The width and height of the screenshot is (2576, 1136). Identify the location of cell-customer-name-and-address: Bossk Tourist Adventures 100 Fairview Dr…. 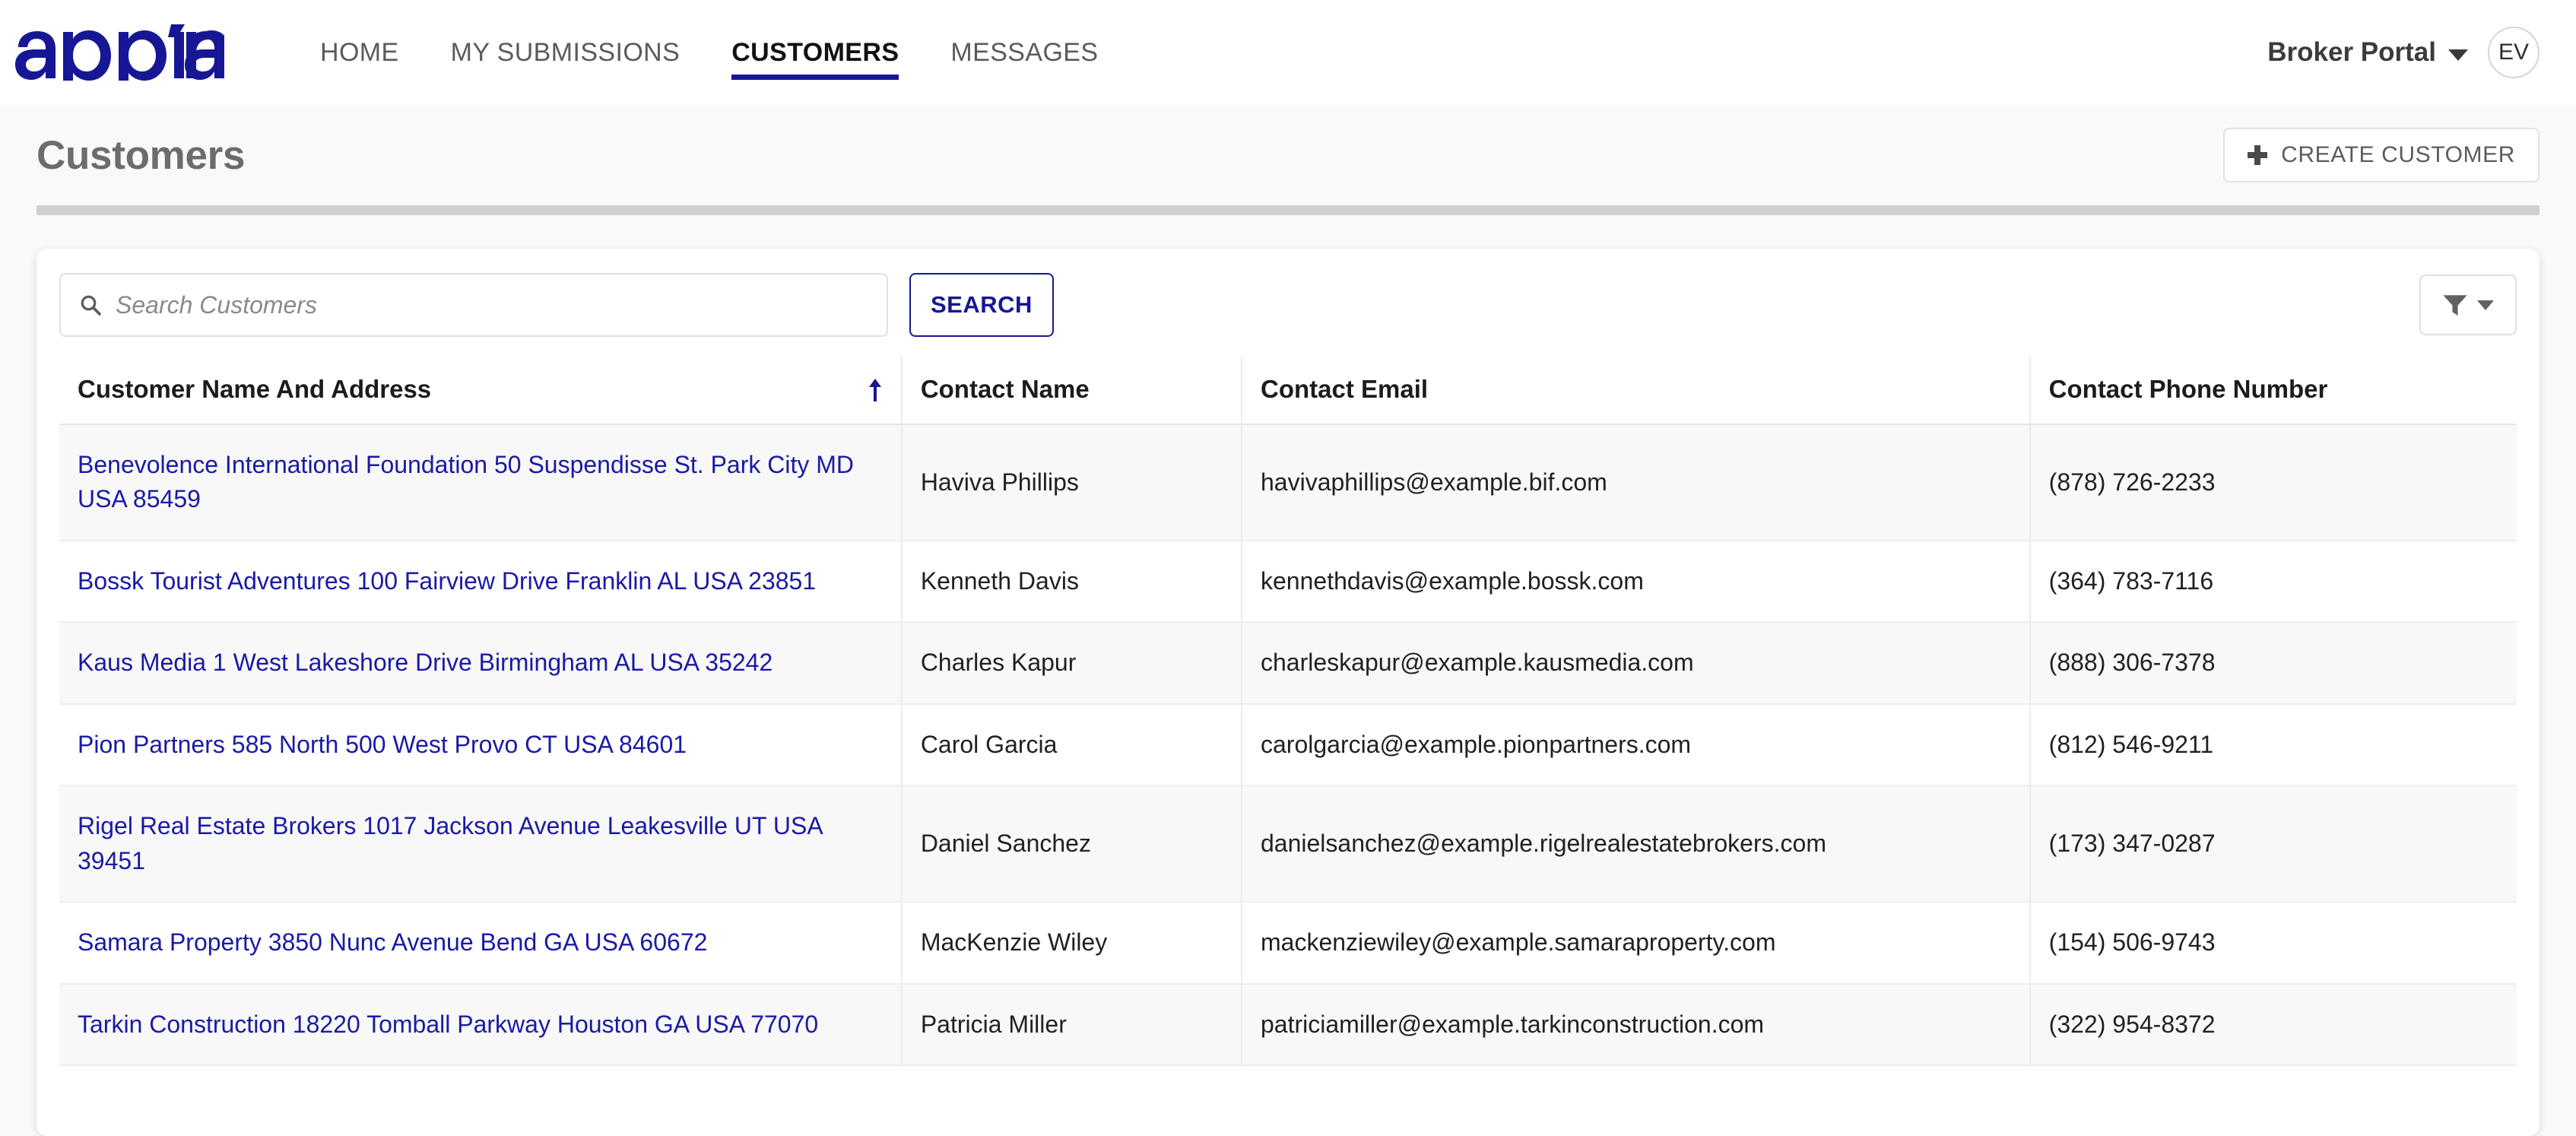
(481, 582).